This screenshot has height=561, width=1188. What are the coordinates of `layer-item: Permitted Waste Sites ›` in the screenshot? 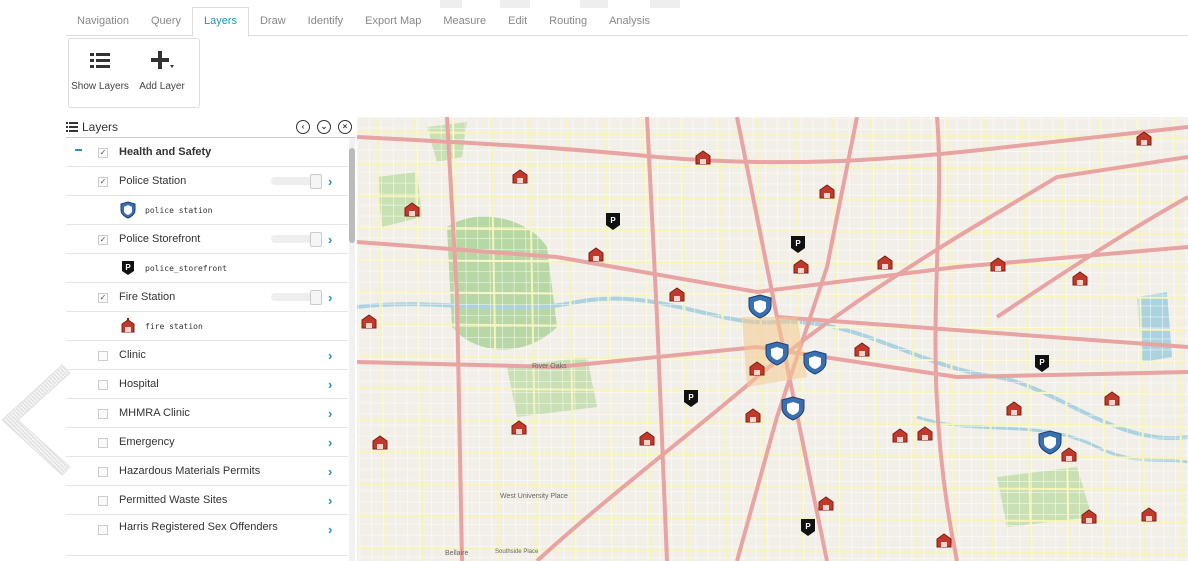 It's located at (207, 500).